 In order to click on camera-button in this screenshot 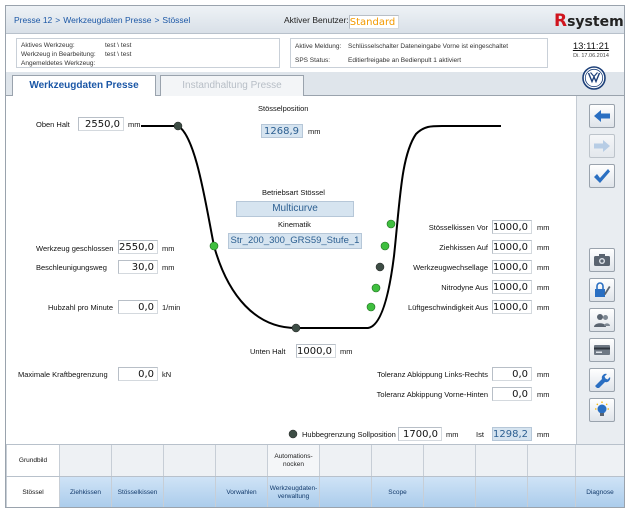, I will do `click(602, 260)`.